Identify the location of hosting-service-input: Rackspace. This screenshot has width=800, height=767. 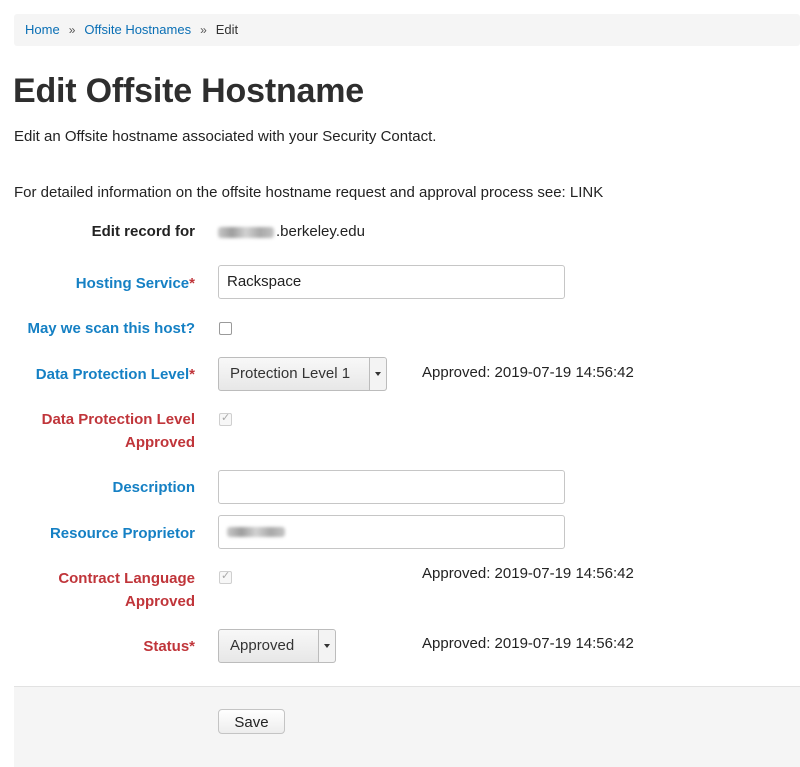
(391, 282).